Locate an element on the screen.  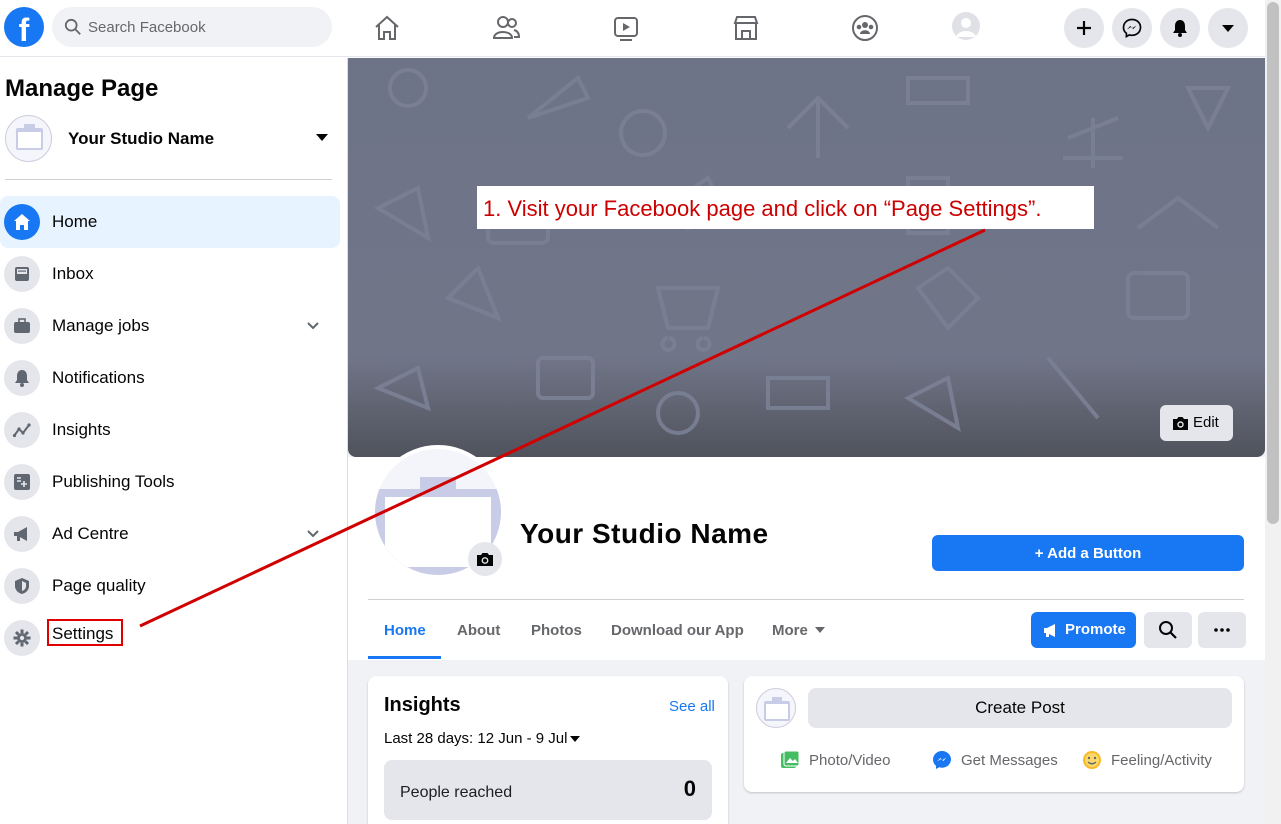
sidebar-item-ad-centre: Ad Centre is located at coordinates (170, 534).